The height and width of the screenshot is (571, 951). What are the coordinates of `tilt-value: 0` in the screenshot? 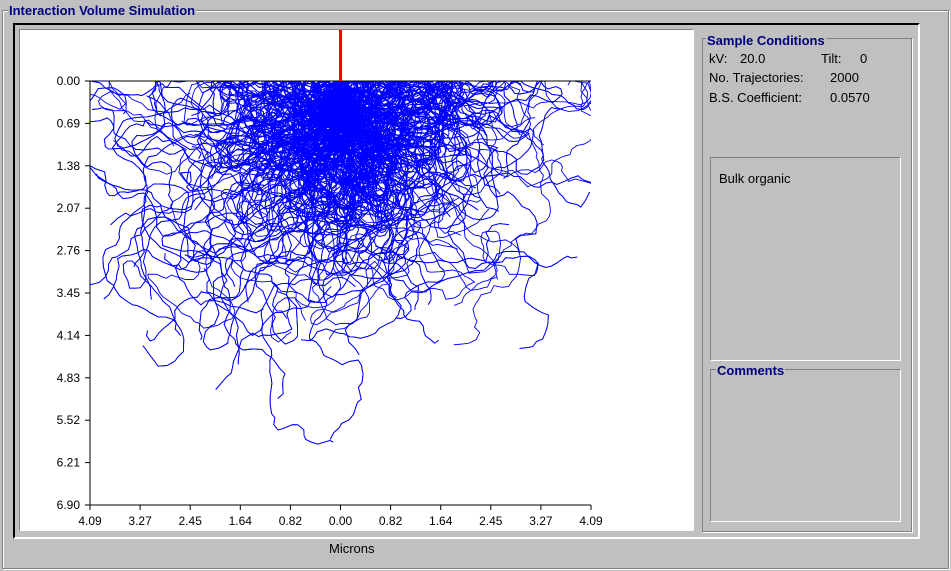 It's located at (864, 58).